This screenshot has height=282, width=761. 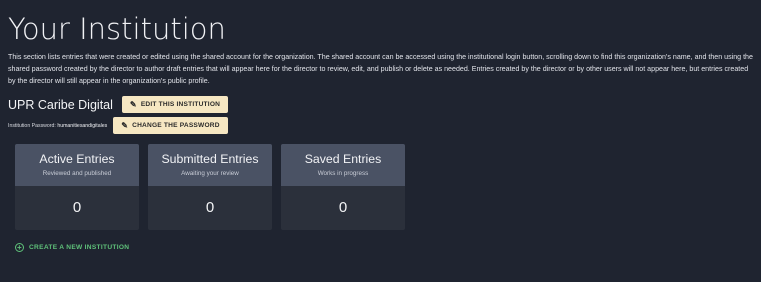 I want to click on page-title: Your Institution, so click(x=117, y=29).